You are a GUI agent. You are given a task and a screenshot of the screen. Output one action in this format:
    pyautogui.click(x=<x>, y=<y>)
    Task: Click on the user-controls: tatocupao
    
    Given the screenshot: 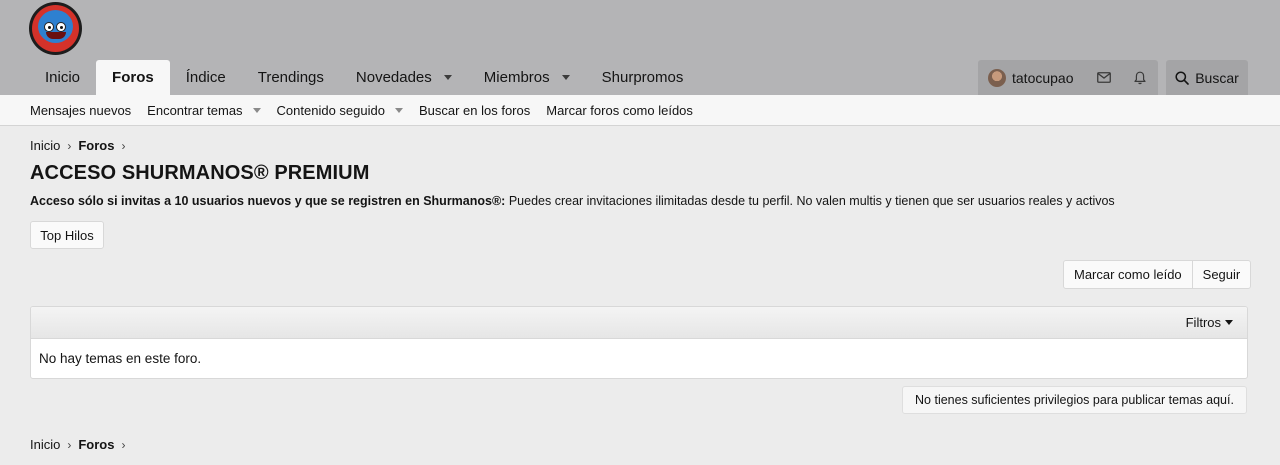 What is the action you would take?
    pyautogui.click(x=1068, y=77)
    